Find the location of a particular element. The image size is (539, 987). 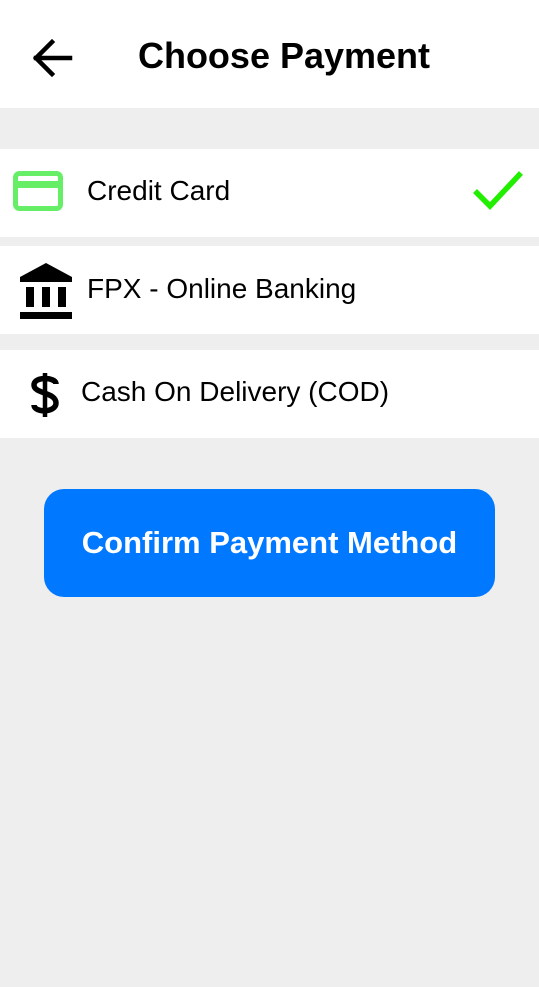

checkmark-icon is located at coordinates (498, 193).